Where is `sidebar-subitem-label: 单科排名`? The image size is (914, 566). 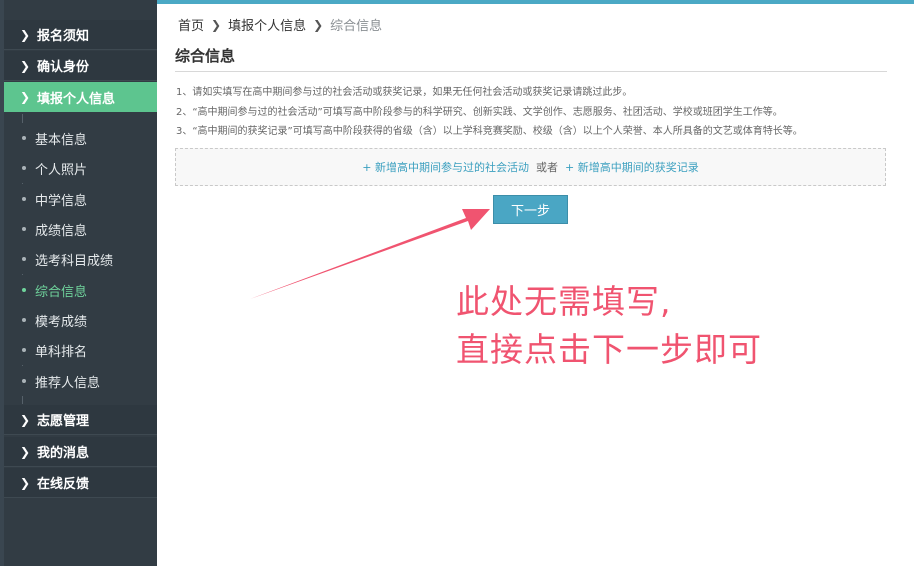
sidebar-subitem-label: 单科排名 is located at coordinates (61, 352).